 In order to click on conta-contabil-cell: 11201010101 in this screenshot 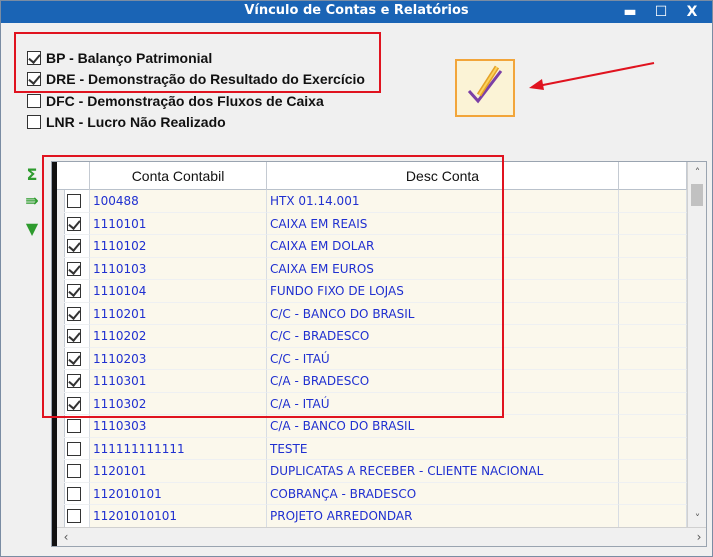, I will do `click(178, 516)`.